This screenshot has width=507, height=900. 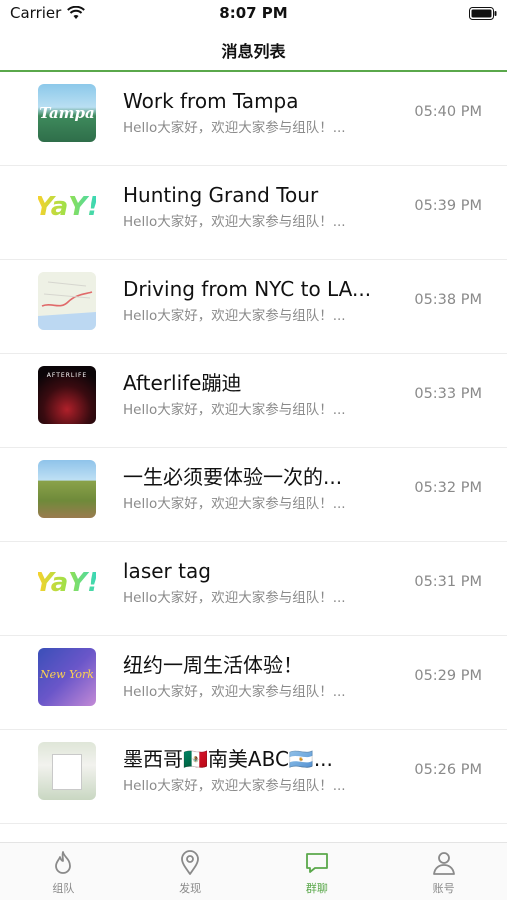 What do you see at coordinates (448, 206) in the screenshot?
I see `message-time: 05:39 PM` at bounding box center [448, 206].